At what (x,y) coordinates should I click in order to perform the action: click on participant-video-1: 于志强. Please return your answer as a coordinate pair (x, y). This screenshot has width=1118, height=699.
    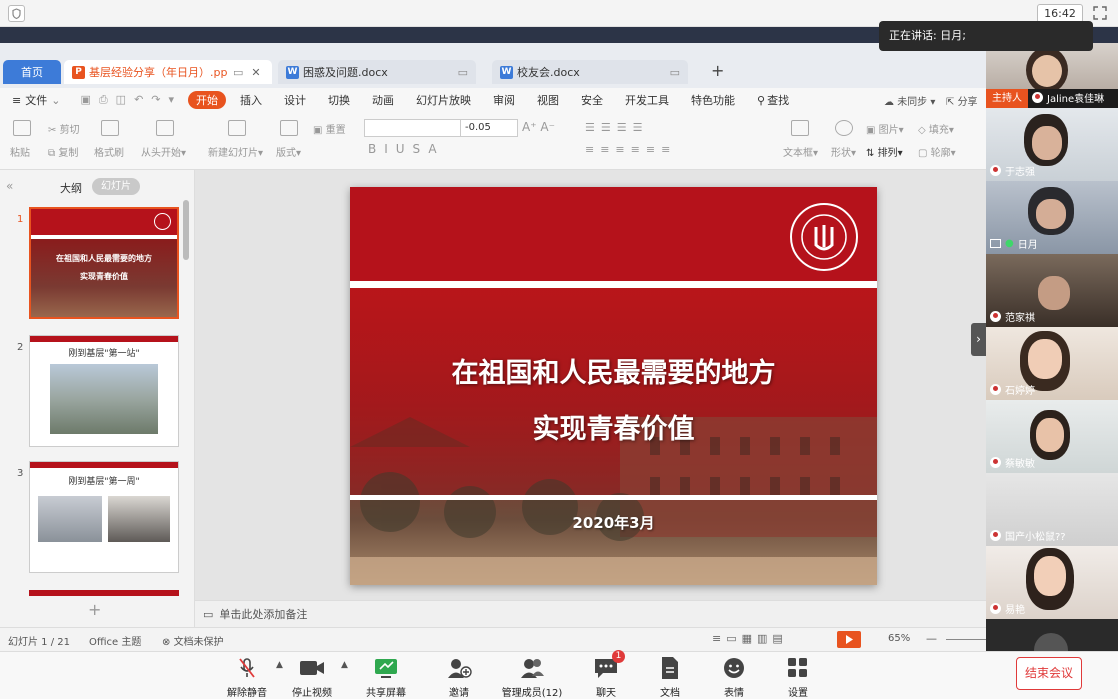
    Looking at the image, I should click on (1052, 144).